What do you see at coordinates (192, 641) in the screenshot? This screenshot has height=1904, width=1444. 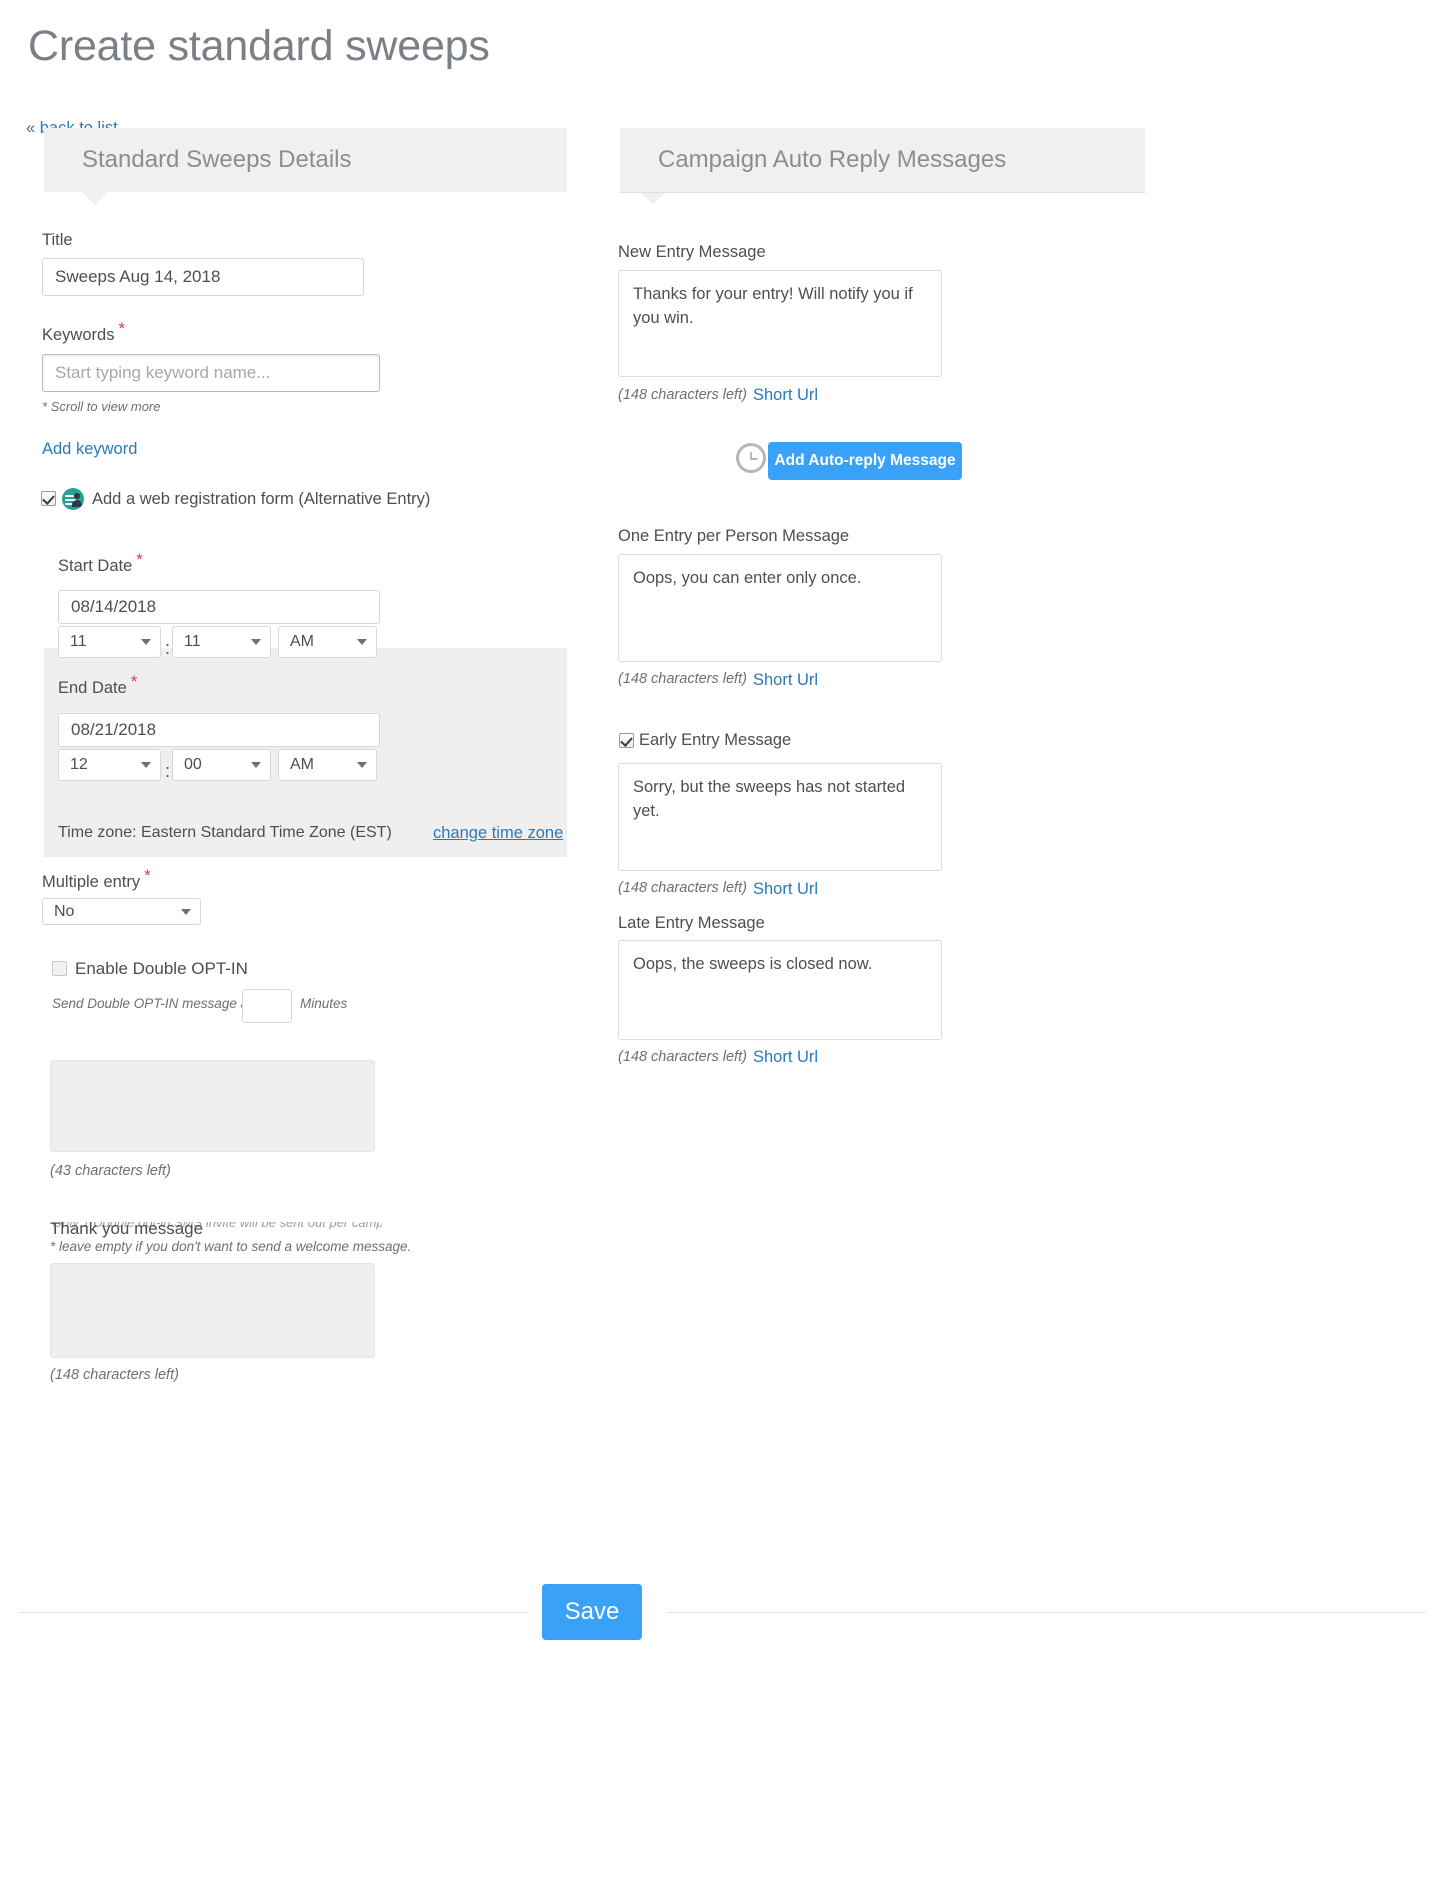 I see `start-minute-value: 11` at bounding box center [192, 641].